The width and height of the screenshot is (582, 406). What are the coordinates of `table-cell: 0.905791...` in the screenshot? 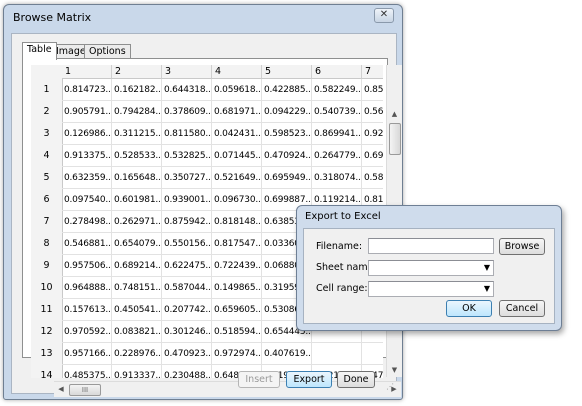 It's located at (87, 112).